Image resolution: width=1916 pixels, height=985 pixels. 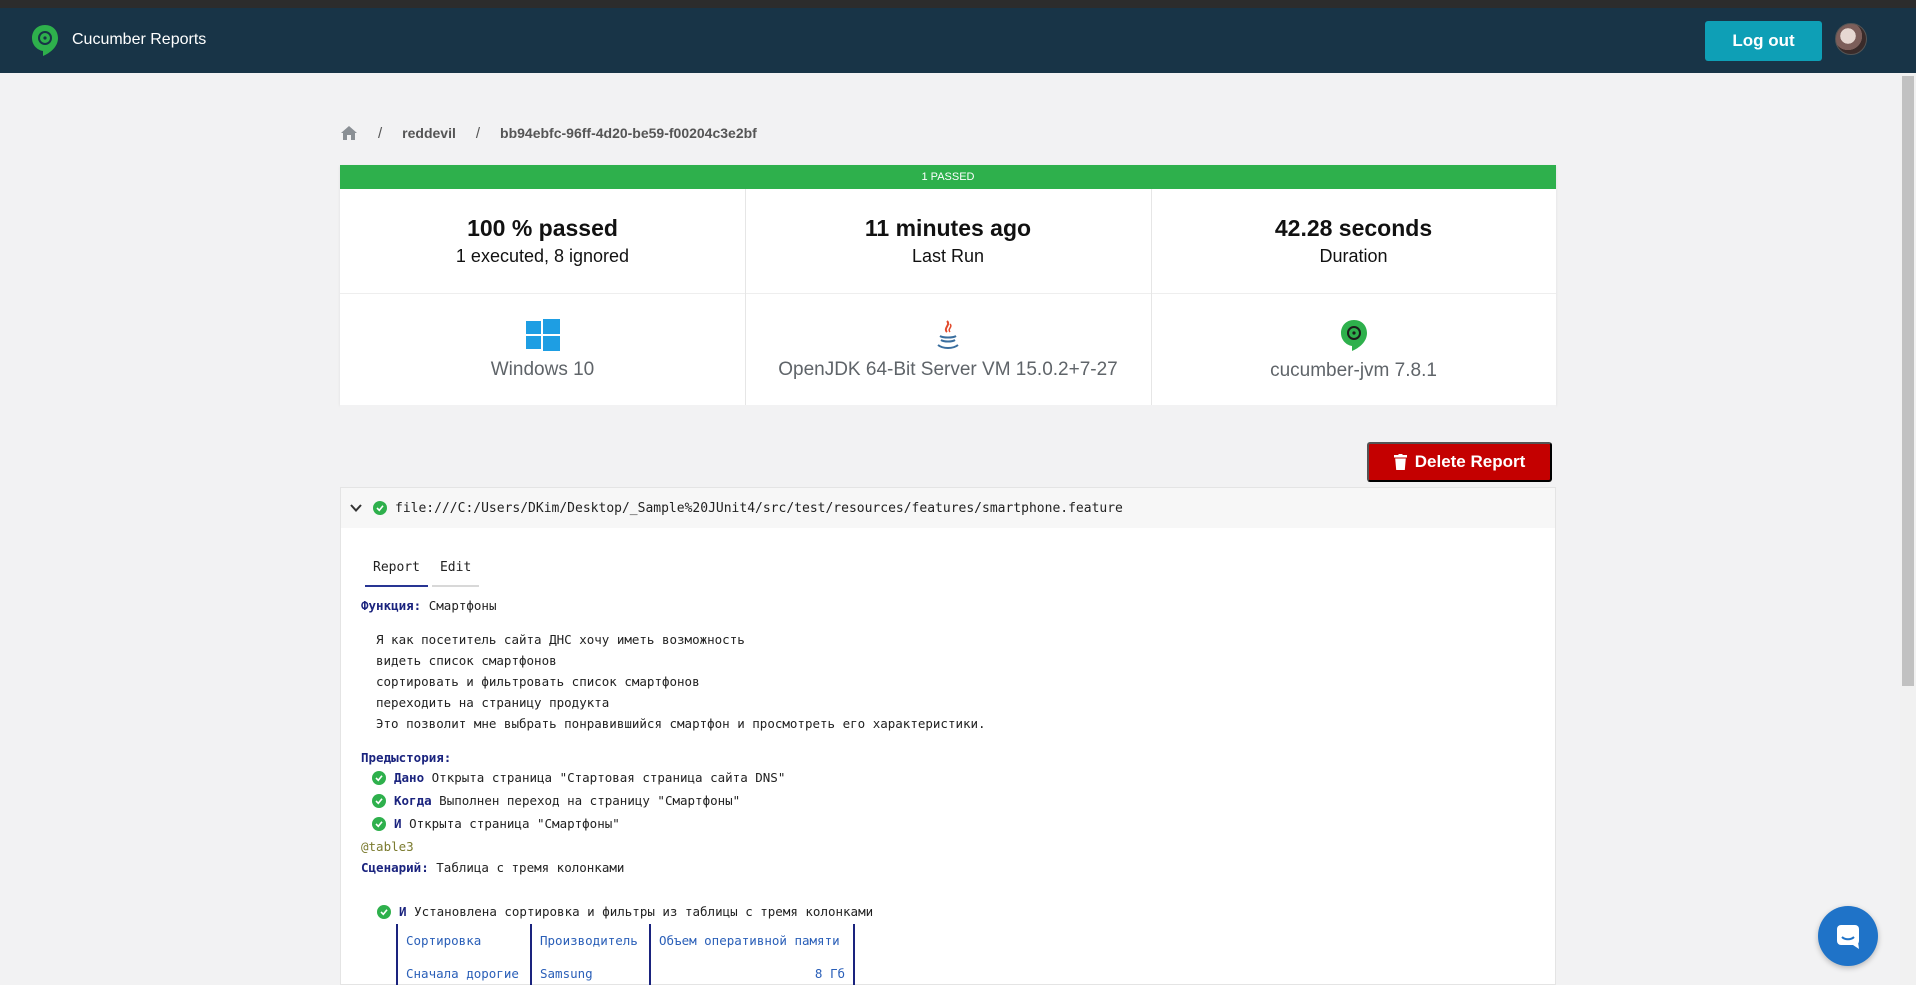 What do you see at coordinates (590, 971) in the screenshot?
I see `table-cell: Samsung` at bounding box center [590, 971].